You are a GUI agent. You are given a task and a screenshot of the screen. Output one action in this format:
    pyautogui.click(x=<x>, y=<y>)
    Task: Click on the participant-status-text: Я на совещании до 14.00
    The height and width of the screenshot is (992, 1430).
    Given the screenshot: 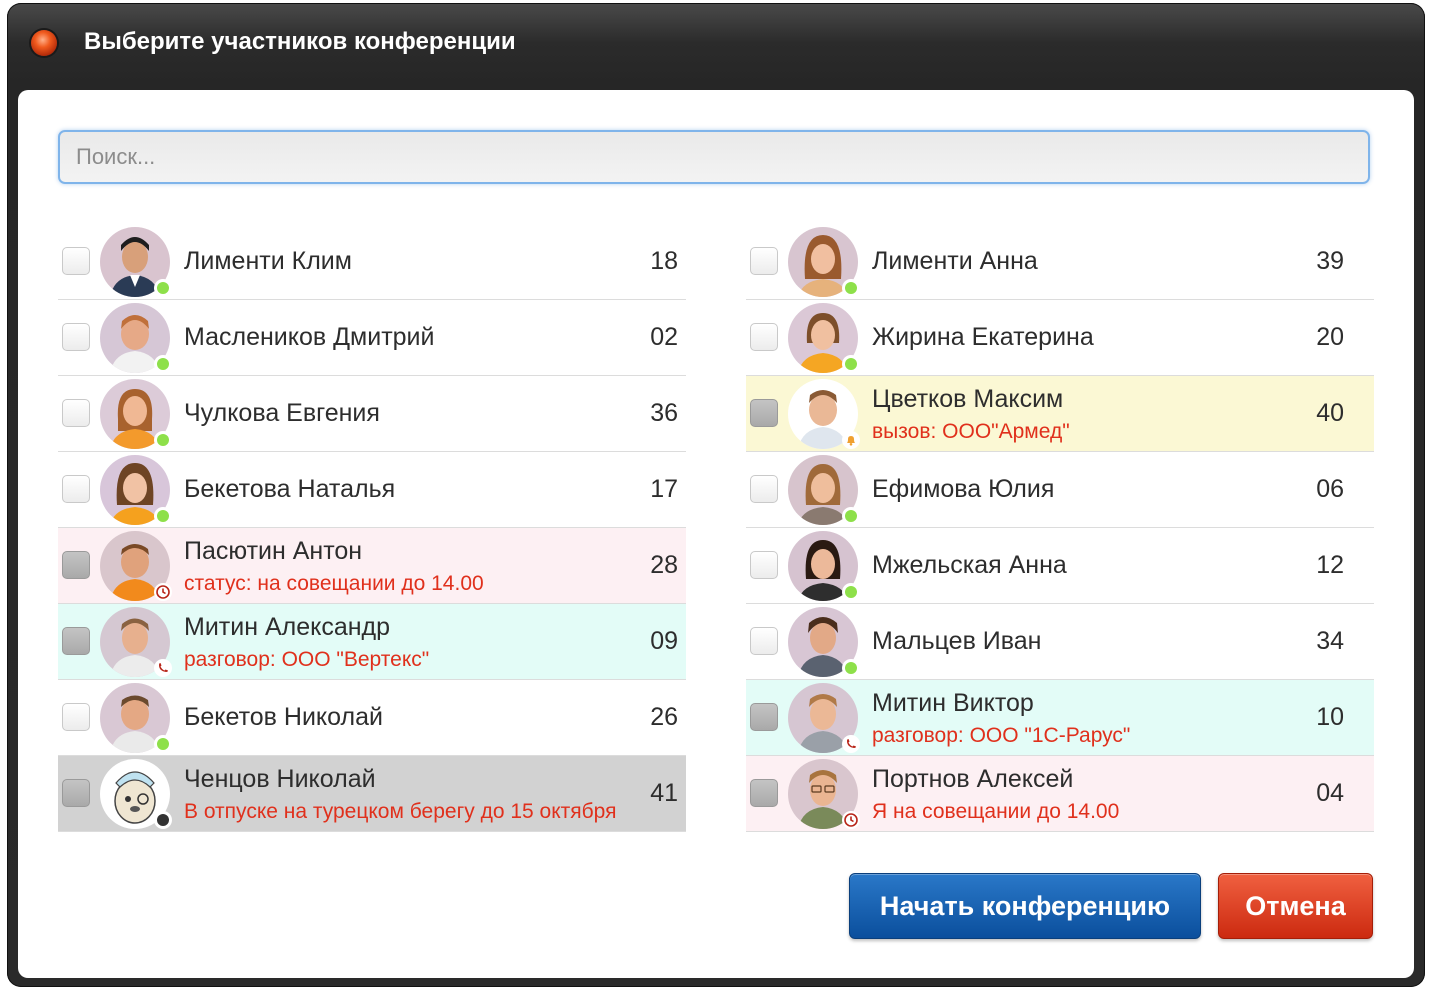 What is the action you would take?
    pyautogui.click(x=996, y=811)
    